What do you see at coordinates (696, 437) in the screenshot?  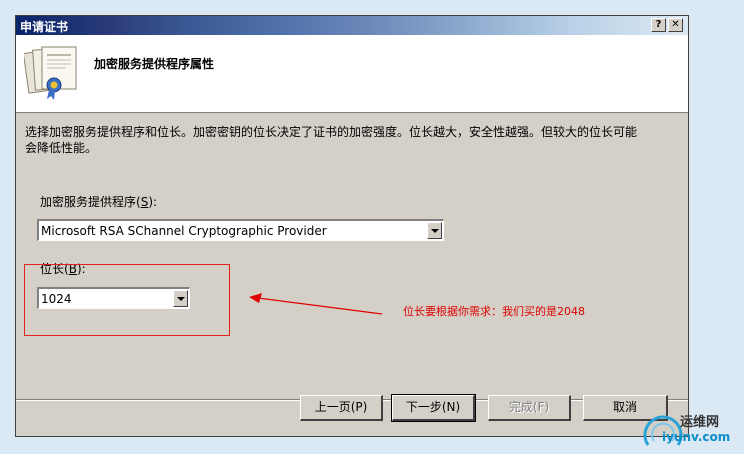 I see `watermark-text-en: iyunv.com` at bounding box center [696, 437].